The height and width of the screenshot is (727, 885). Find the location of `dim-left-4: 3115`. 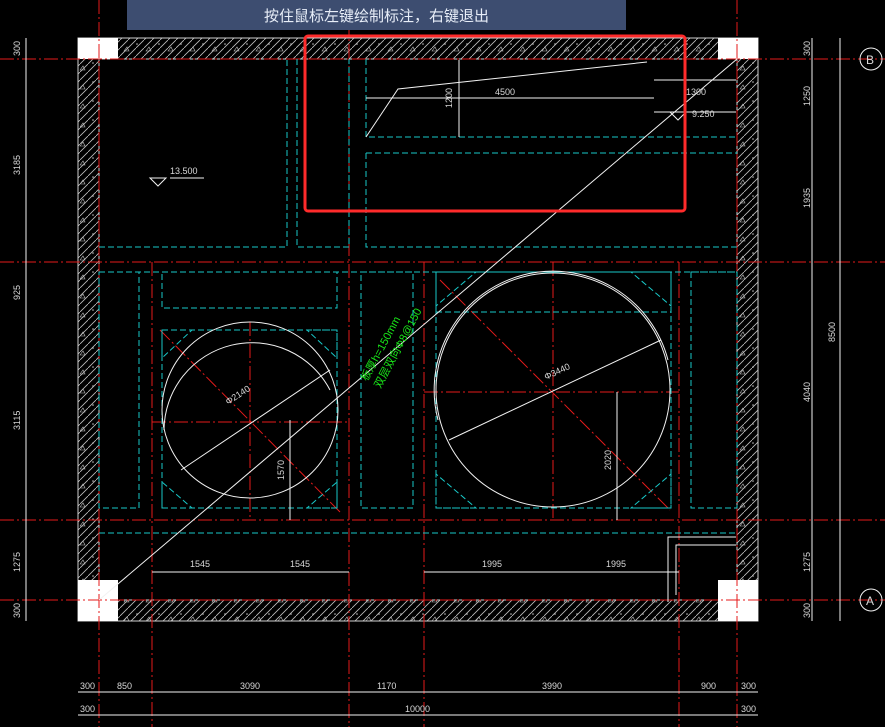

dim-left-4: 3115 is located at coordinates (17, 420).